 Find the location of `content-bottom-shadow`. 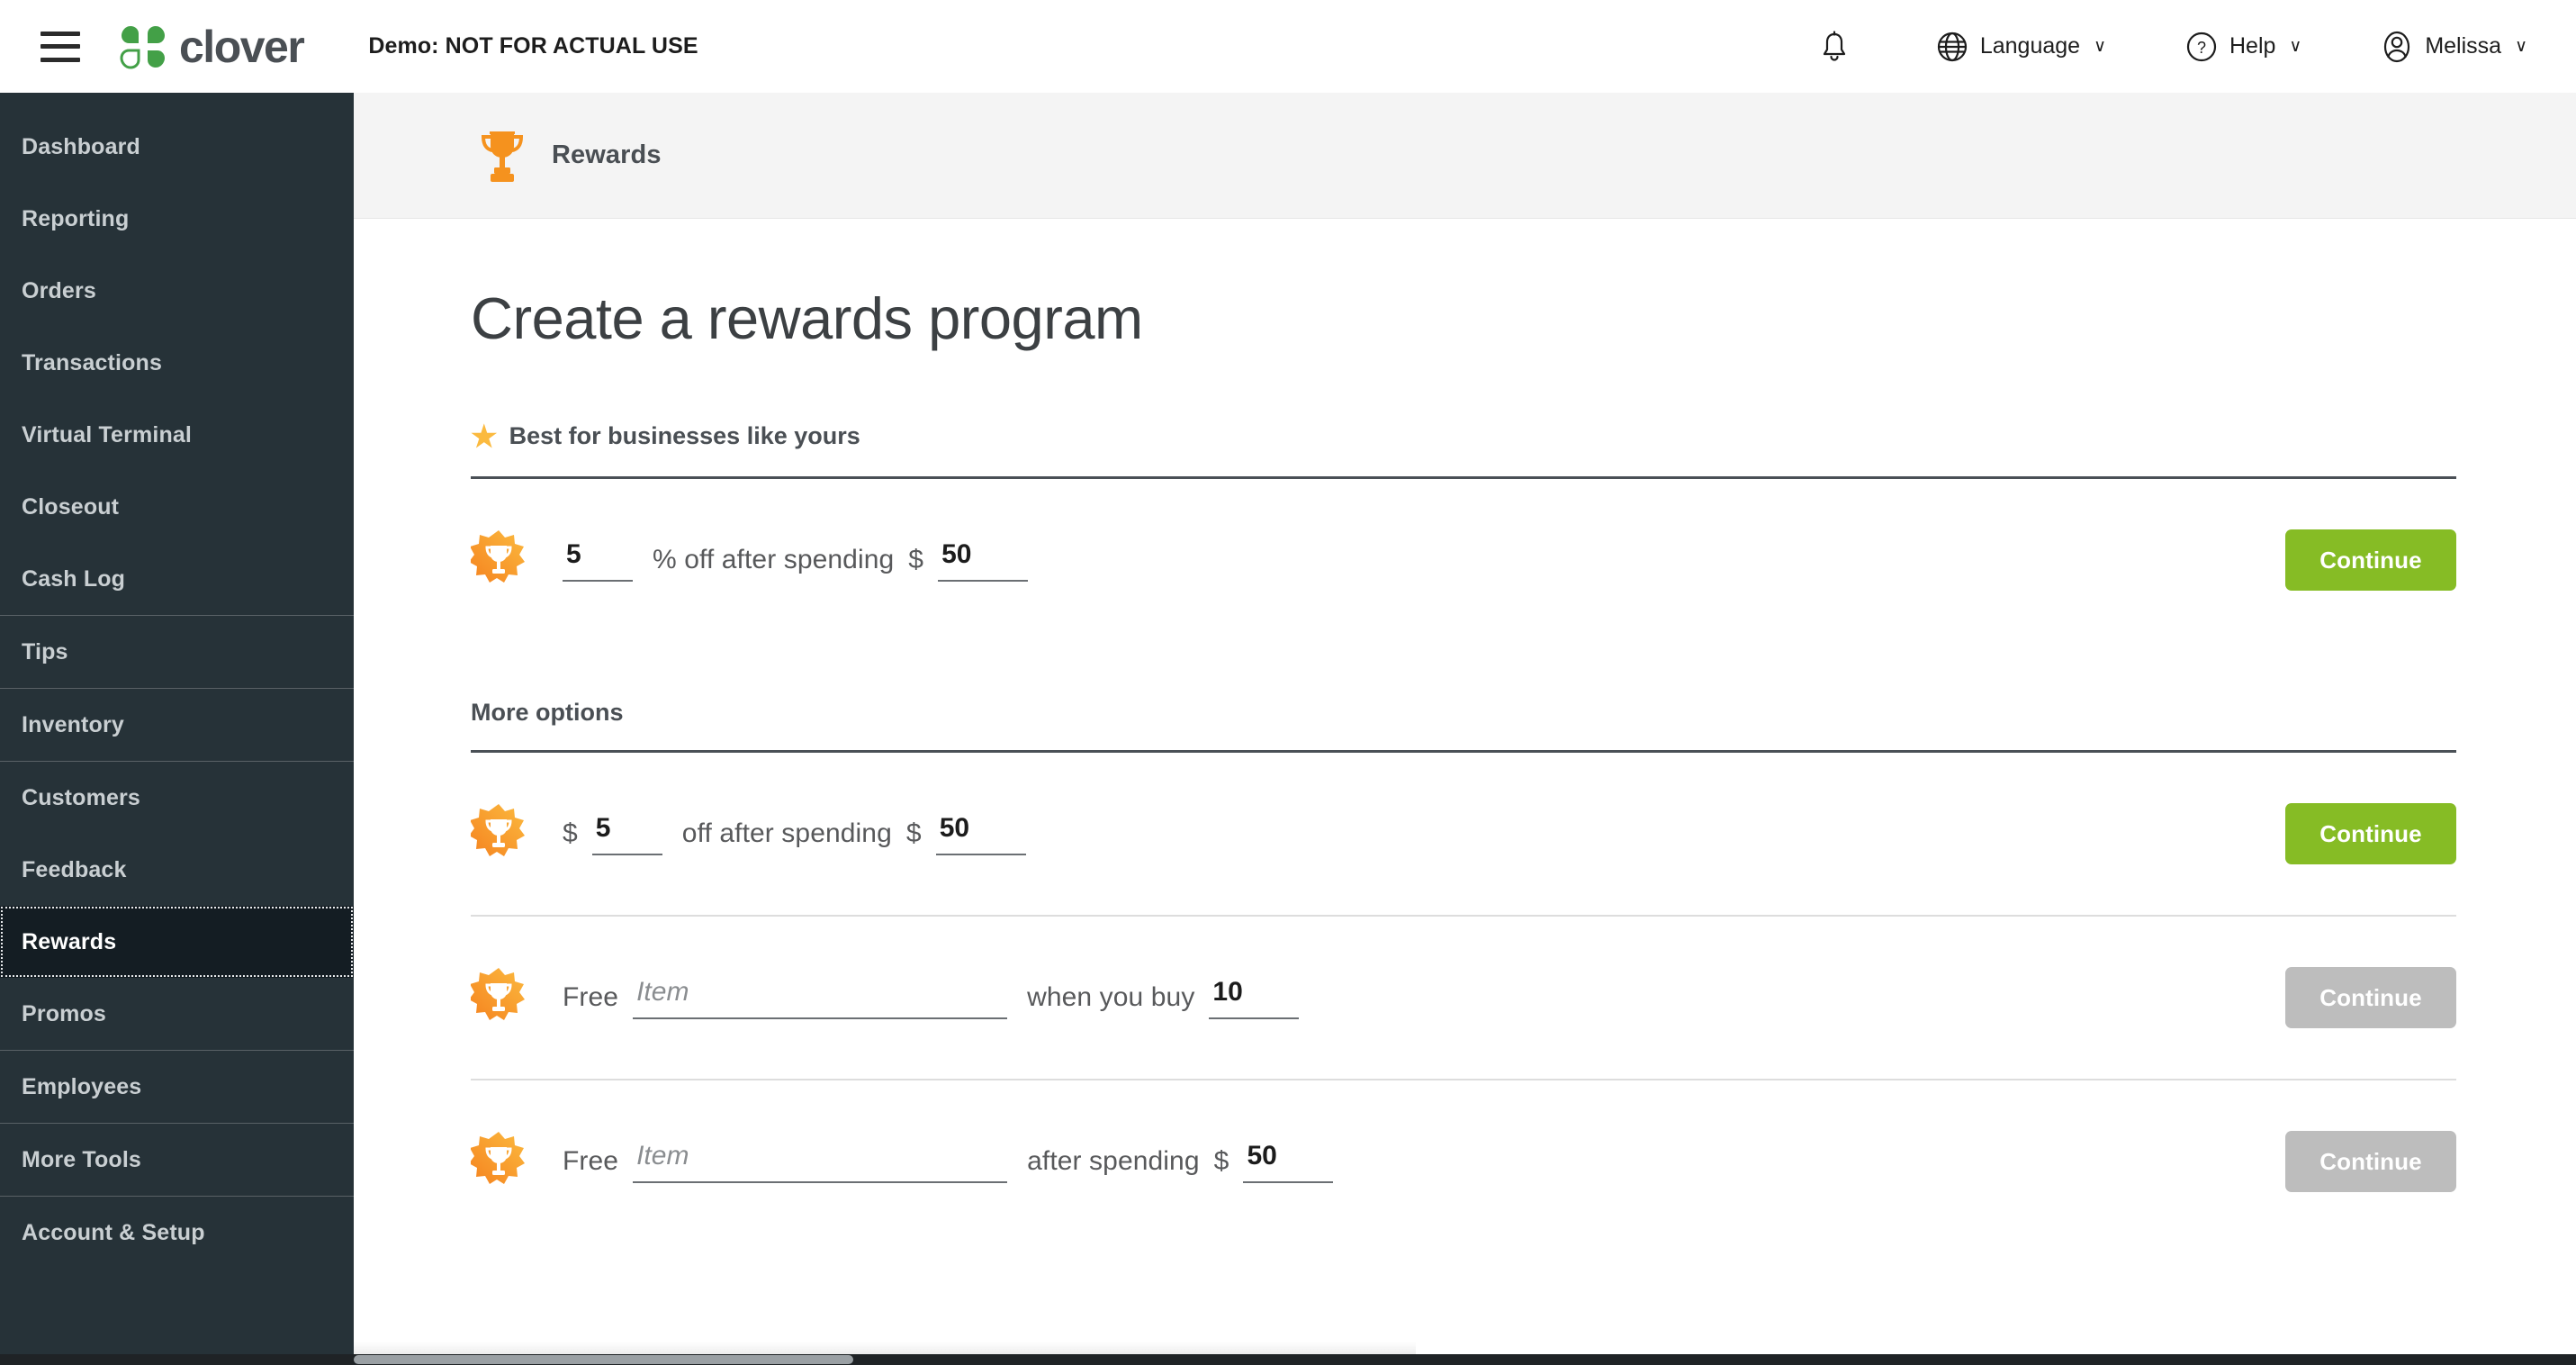

content-bottom-shadow is located at coordinates (885, 1348).